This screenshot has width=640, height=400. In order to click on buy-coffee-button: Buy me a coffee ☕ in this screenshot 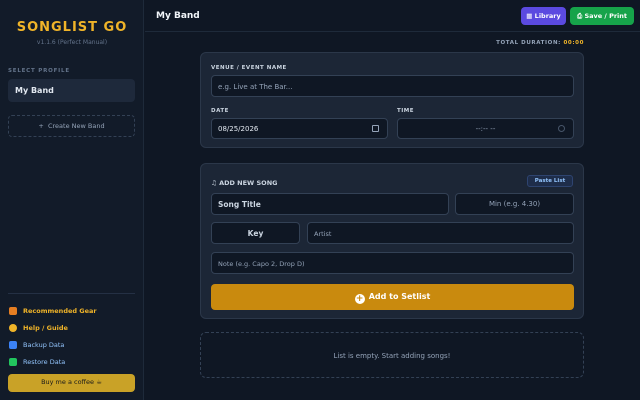, I will do `click(71, 383)`.